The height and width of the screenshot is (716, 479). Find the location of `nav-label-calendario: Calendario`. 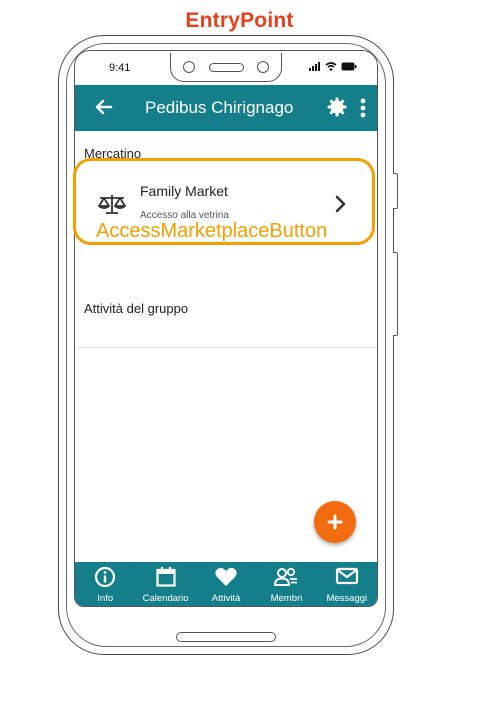

nav-label-calendario: Calendario is located at coordinates (165, 598).